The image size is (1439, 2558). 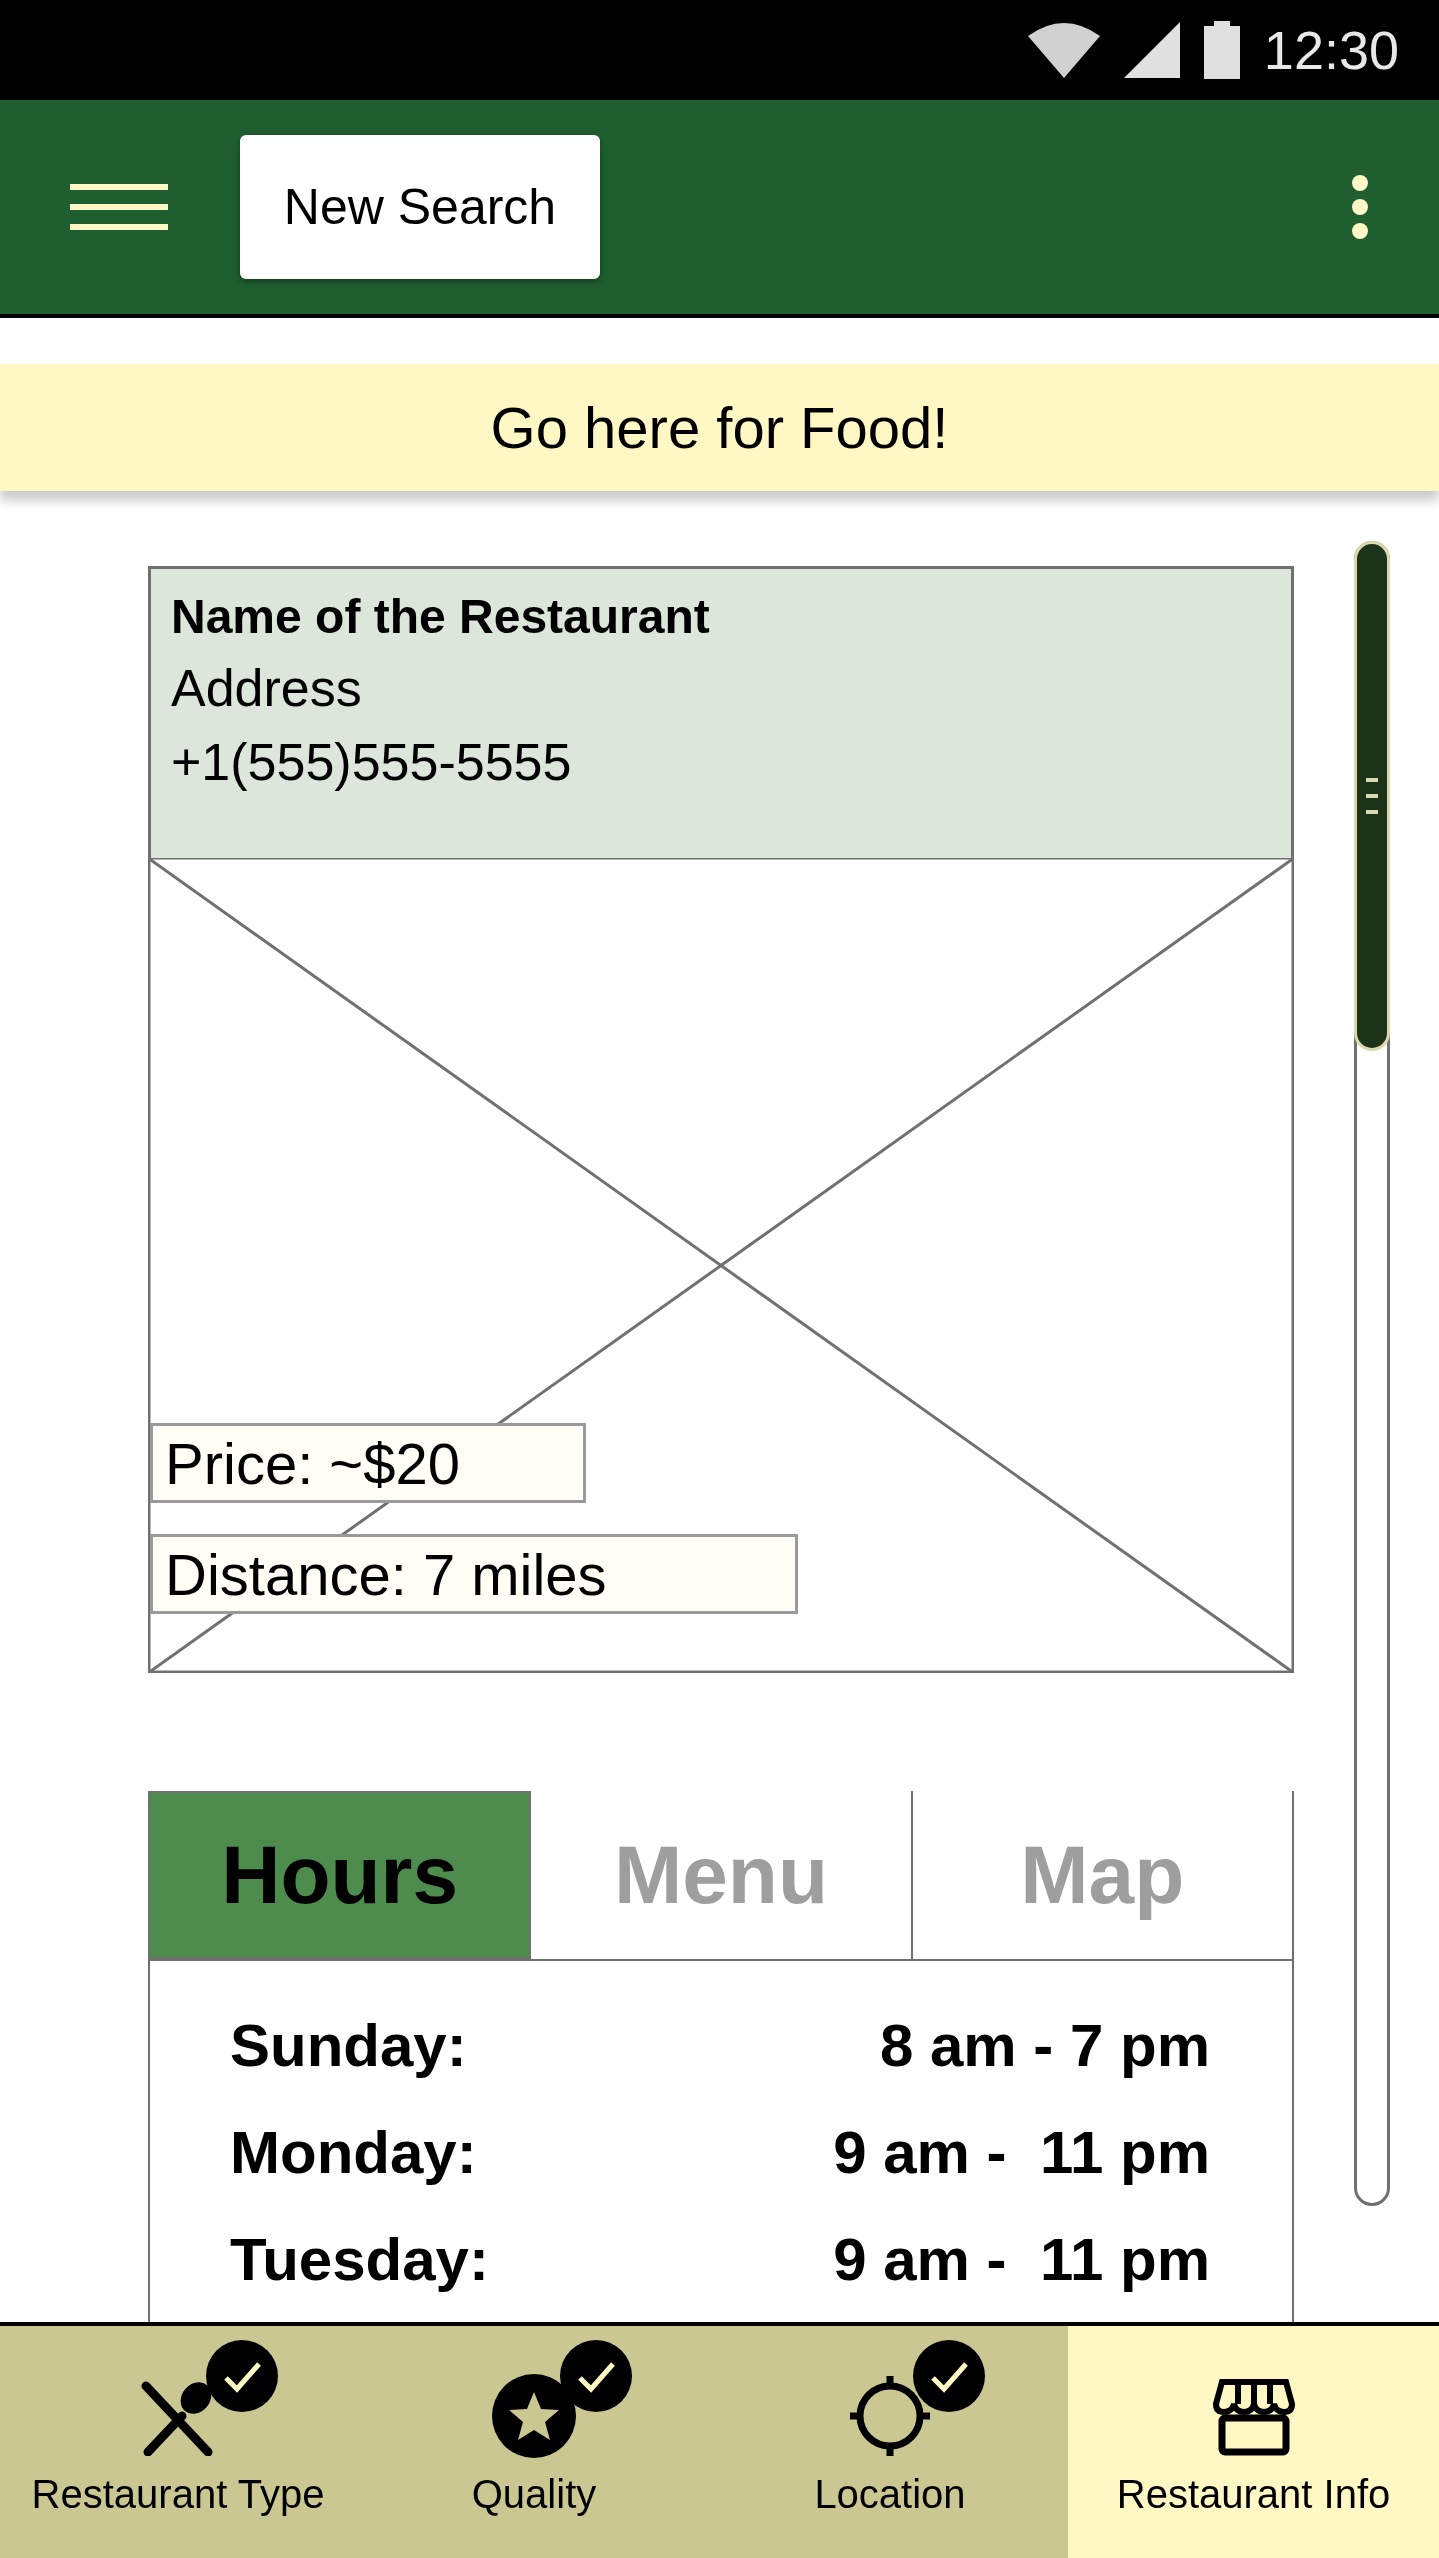 What do you see at coordinates (267, 688) in the screenshot?
I see `restaurant-address: Address` at bounding box center [267, 688].